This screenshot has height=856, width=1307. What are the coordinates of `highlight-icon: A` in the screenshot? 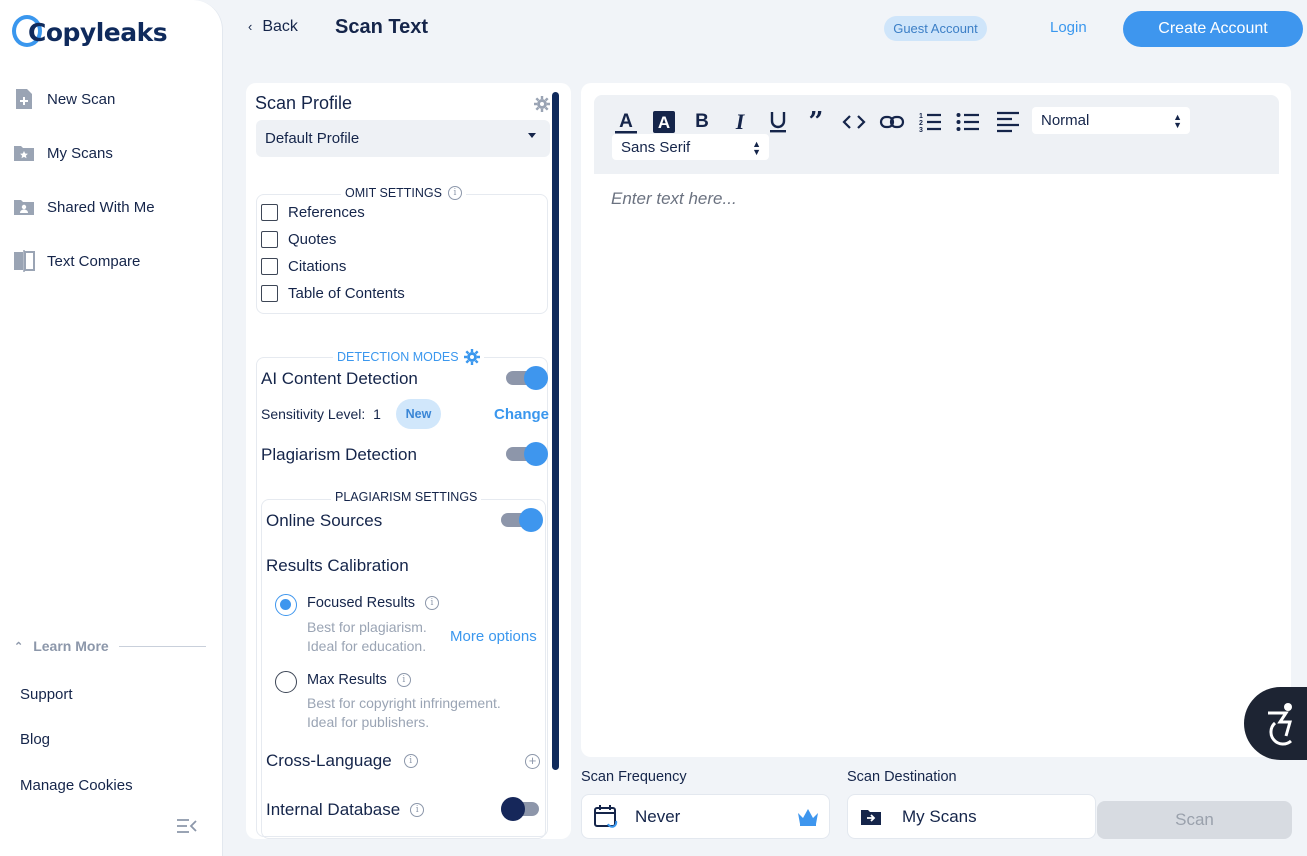 It's located at (664, 122).